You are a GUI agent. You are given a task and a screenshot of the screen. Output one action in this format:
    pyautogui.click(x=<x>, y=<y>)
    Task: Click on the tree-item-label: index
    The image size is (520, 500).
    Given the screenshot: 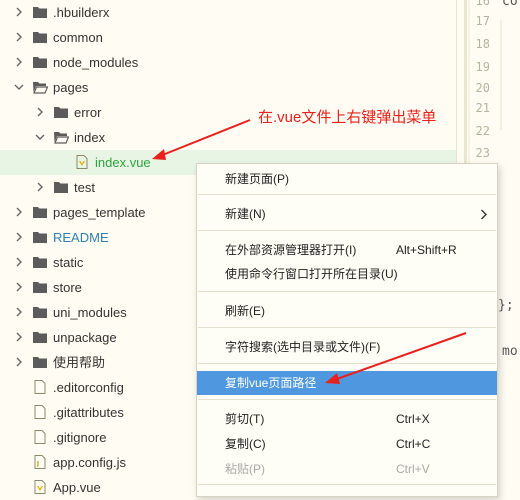 What is the action you would take?
    pyautogui.click(x=90, y=137)
    